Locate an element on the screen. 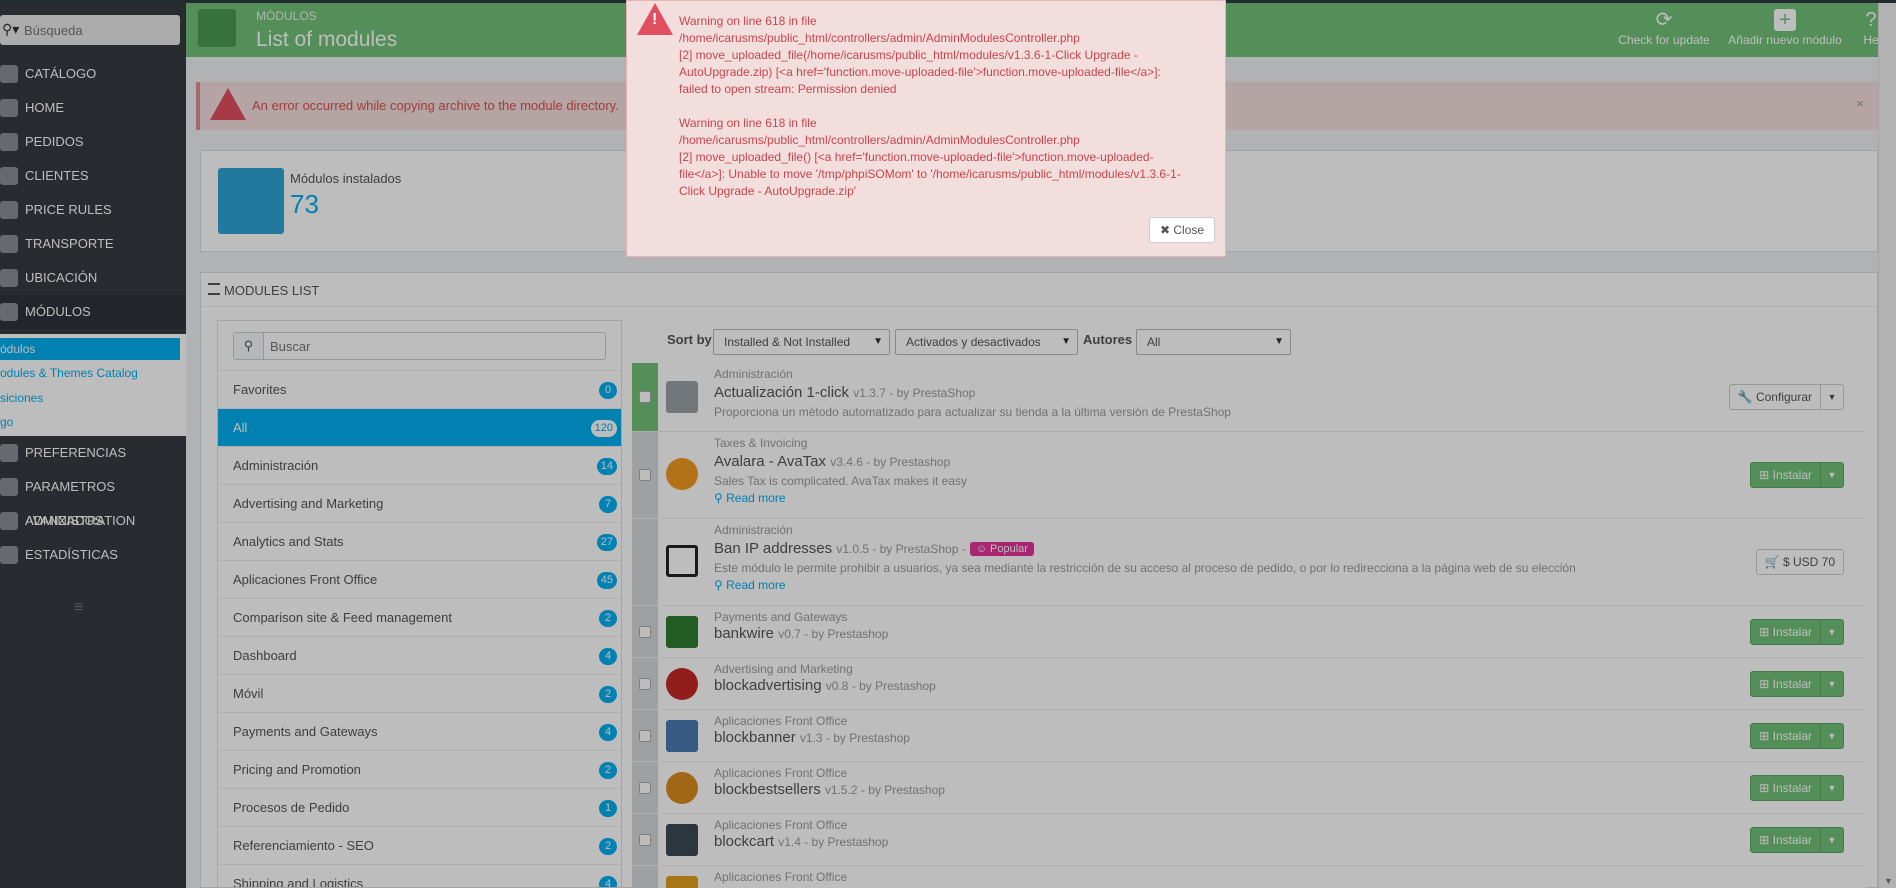 This screenshot has width=1896, height=888. modal-close-button: ✖ Close is located at coordinates (1182, 230).